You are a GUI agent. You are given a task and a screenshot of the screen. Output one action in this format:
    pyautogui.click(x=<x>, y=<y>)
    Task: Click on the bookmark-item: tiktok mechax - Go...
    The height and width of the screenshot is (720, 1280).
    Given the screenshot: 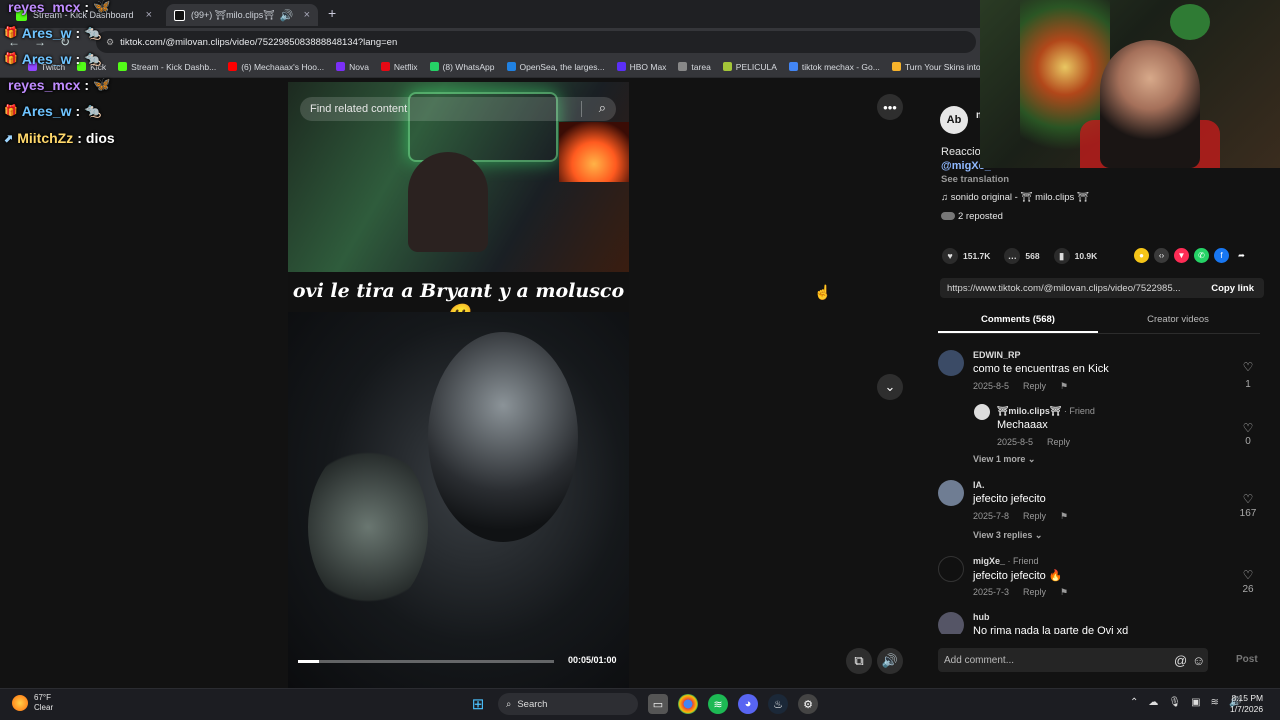 What is the action you would take?
    pyautogui.click(x=834, y=67)
    